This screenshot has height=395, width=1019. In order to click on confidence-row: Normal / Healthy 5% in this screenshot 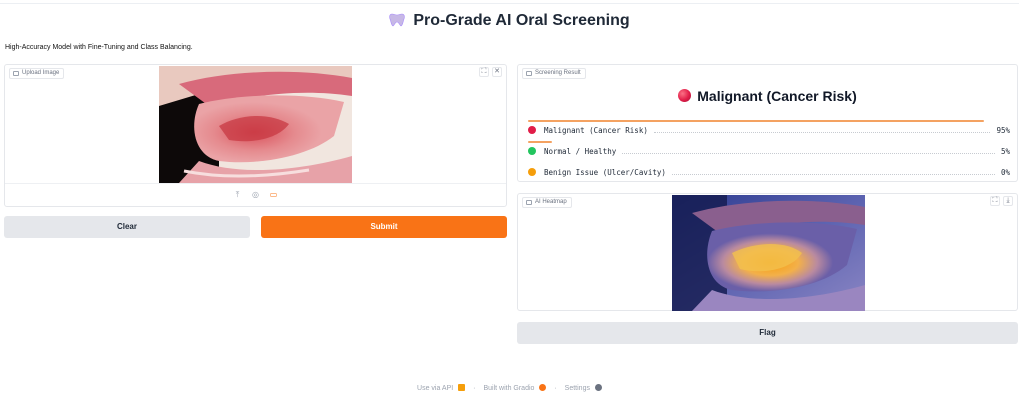, I will do `click(768, 151)`.